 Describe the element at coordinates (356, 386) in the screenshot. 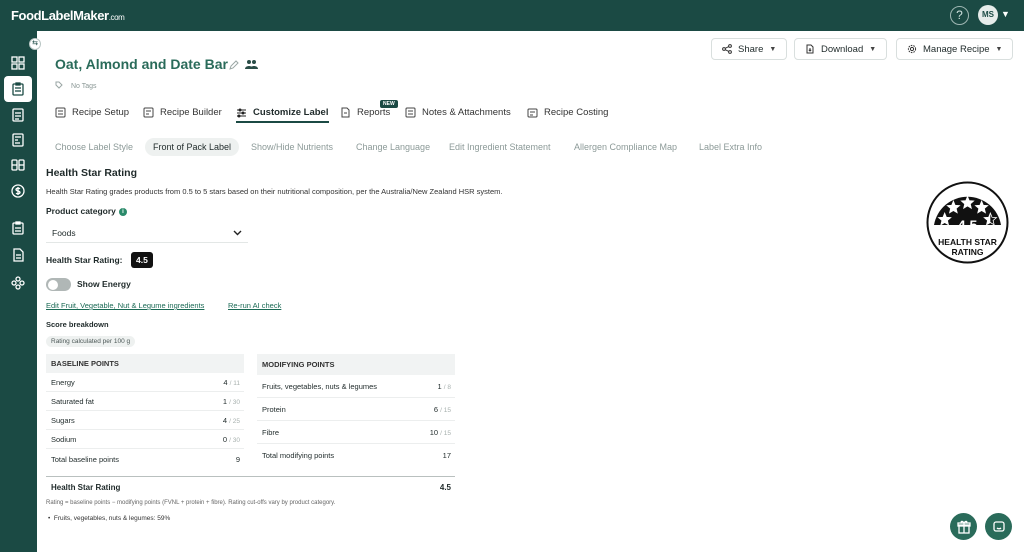

I see `table-row: Fruits, vegetables, nuts & legumes 1 / 8` at that location.